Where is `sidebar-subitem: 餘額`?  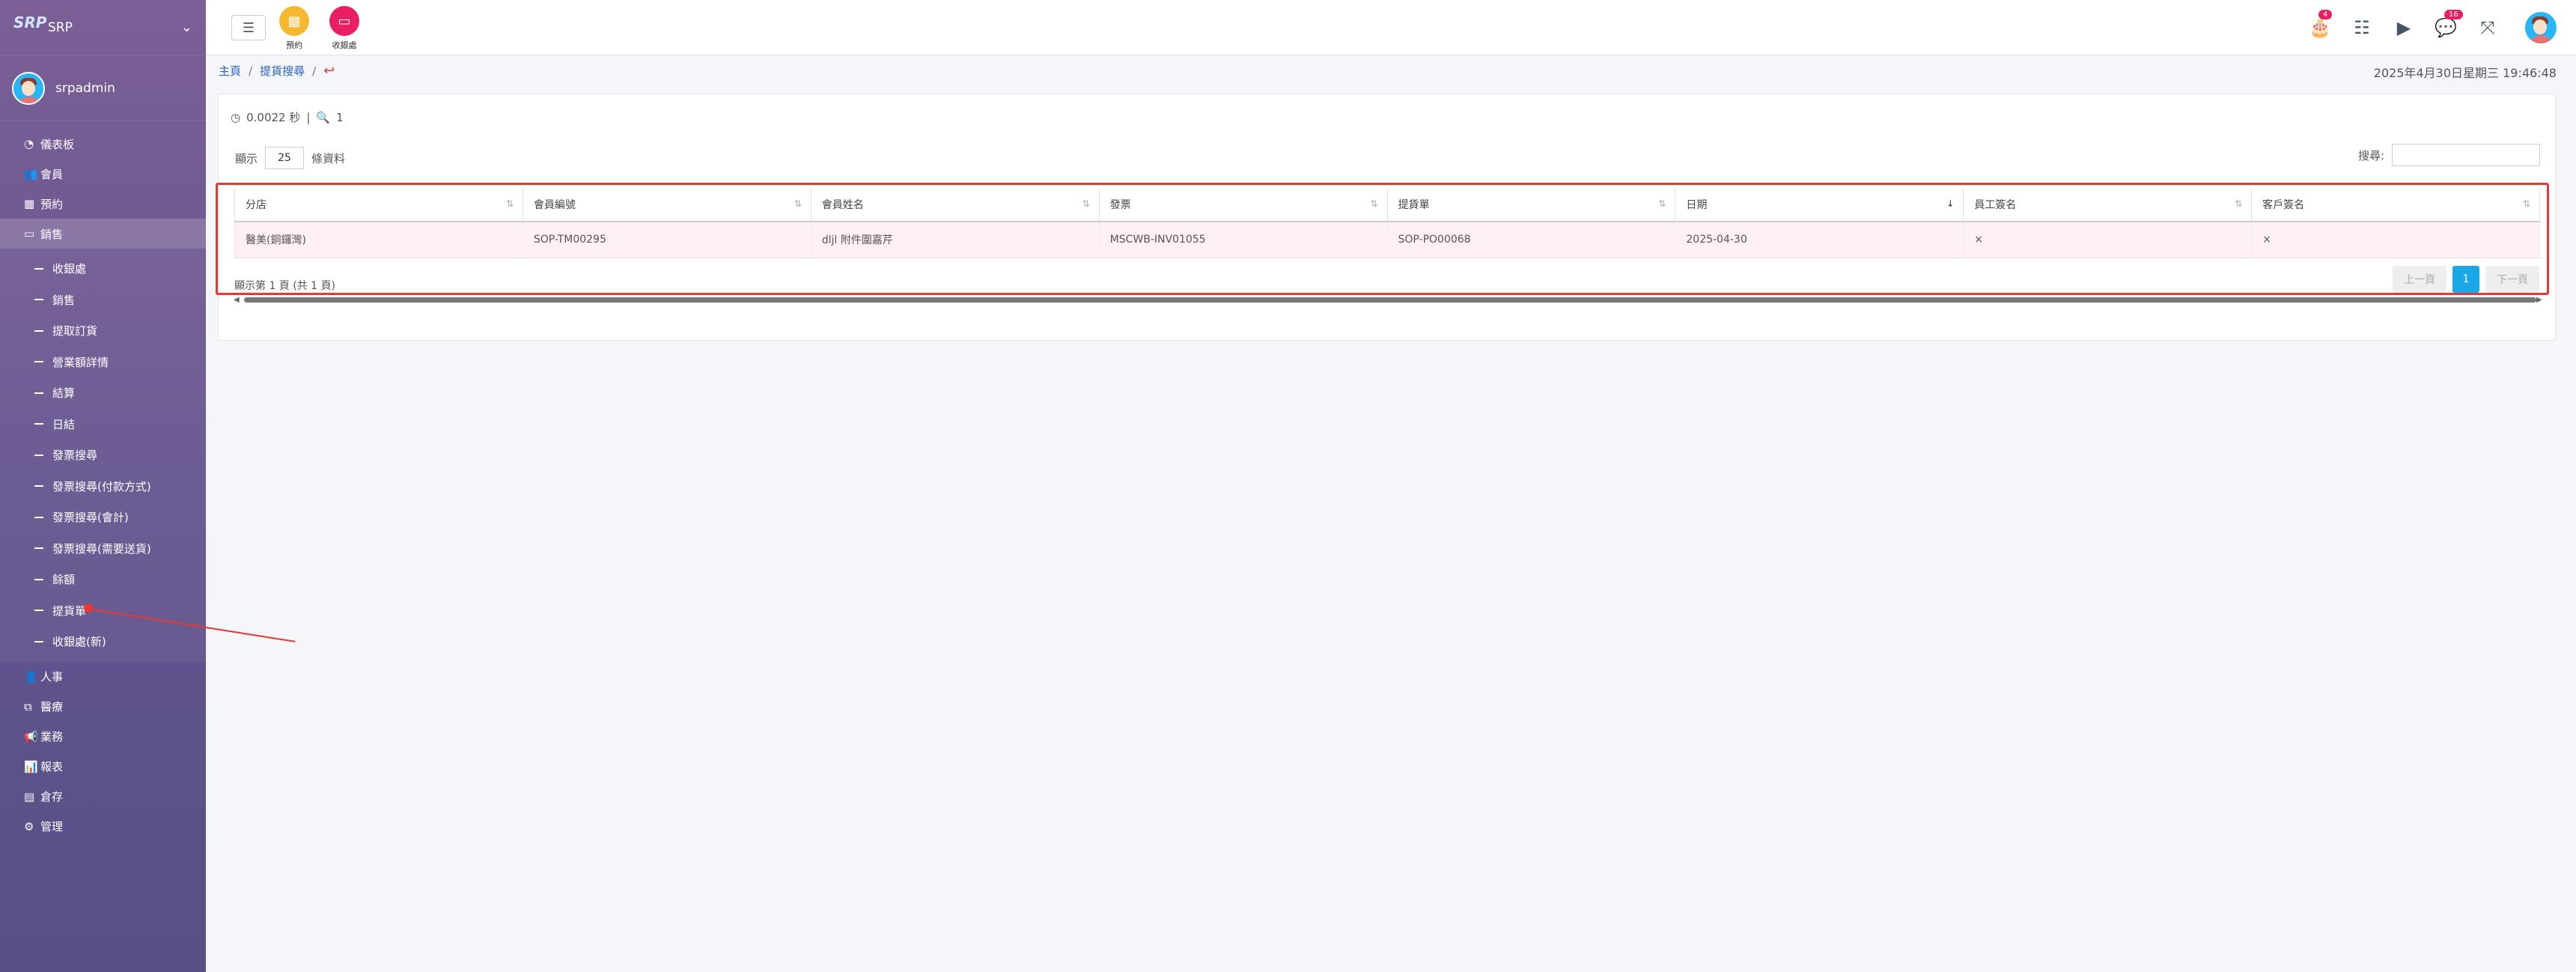
sidebar-subitem: 餘額 is located at coordinates (103, 579).